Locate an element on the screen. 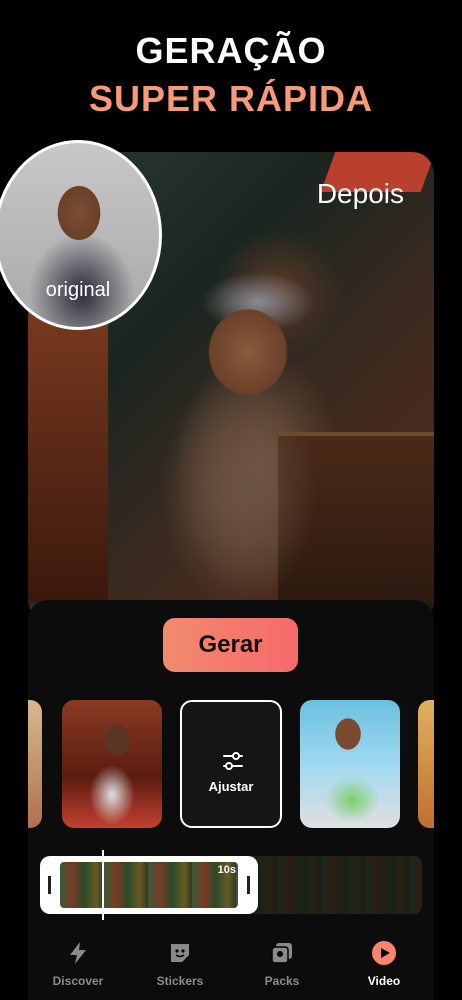  tab-packs: Packs is located at coordinates (282, 964).